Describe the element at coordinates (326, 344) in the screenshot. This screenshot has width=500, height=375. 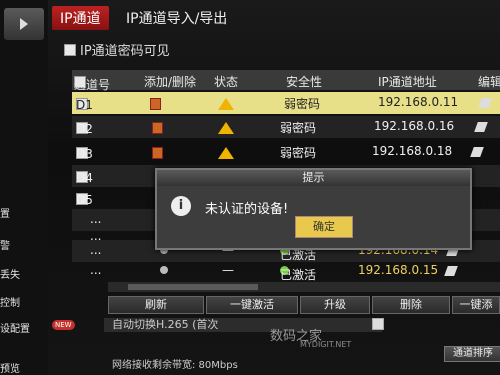
I see `watermark-url: MYDIGIT.NET` at that location.